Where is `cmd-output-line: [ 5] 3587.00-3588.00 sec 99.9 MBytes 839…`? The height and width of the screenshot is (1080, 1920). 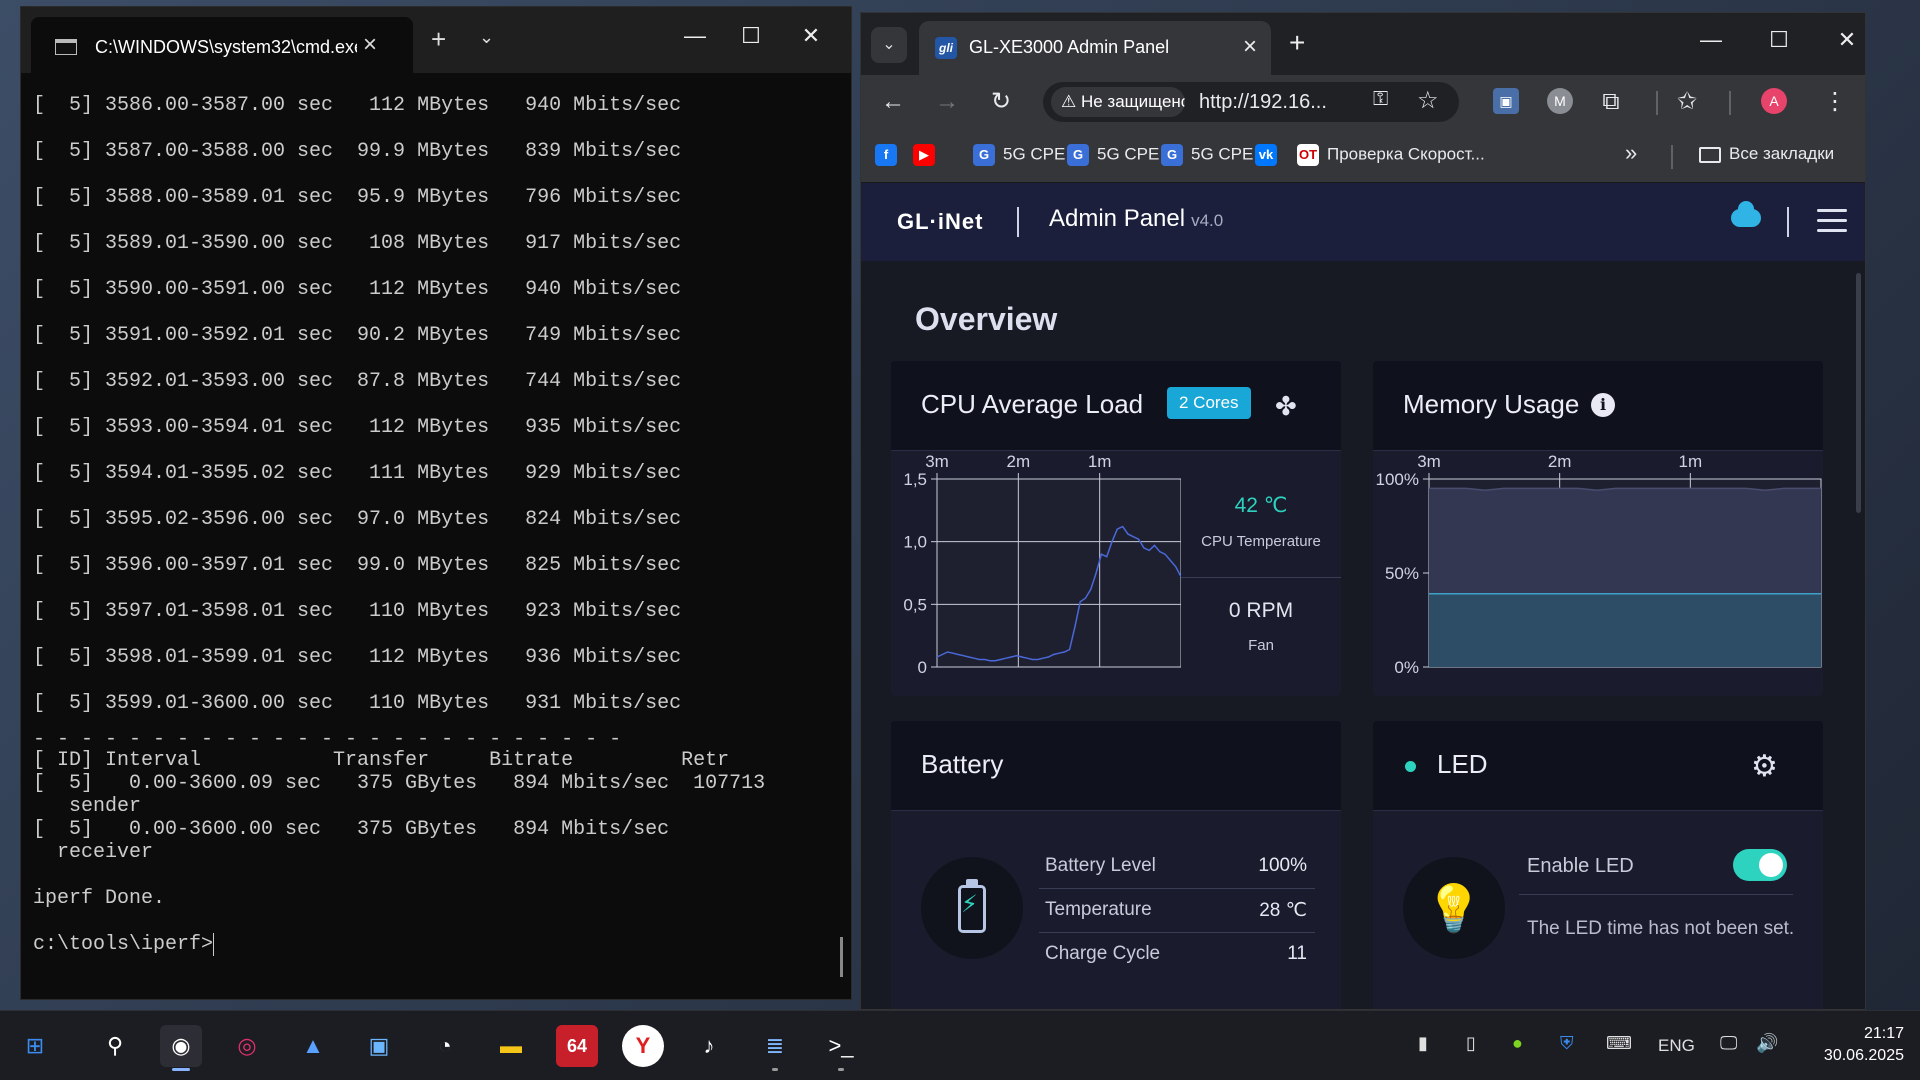
cmd-output-line: [ 5] 3587.00-3588.00 sec 99.9 MBytes 839… is located at coordinates (357, 151).